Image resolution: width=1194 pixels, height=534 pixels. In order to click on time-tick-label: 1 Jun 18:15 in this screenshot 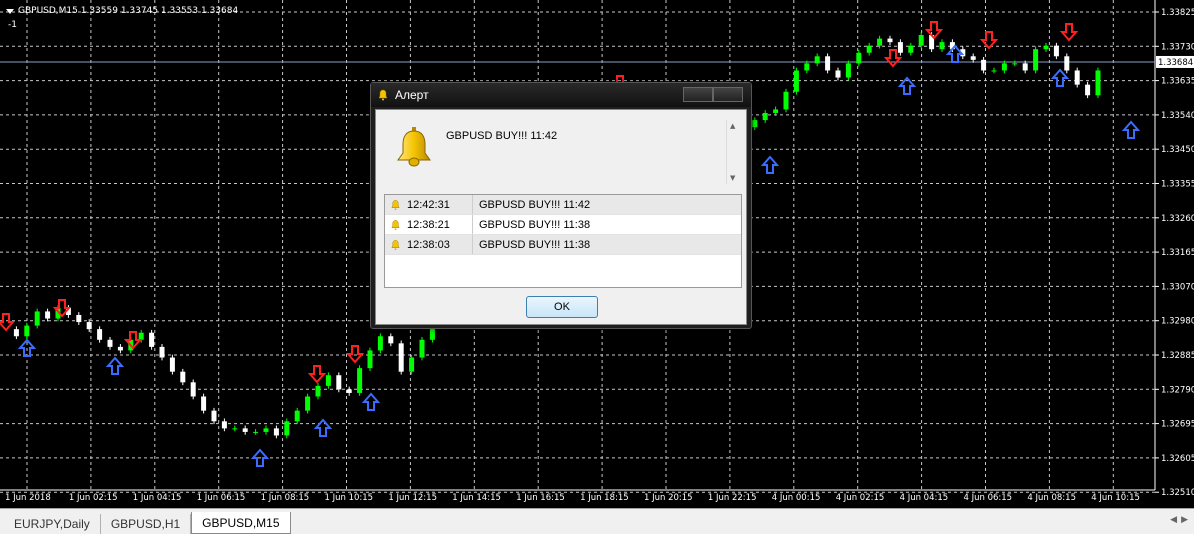, I will do `click(604, 498)`.